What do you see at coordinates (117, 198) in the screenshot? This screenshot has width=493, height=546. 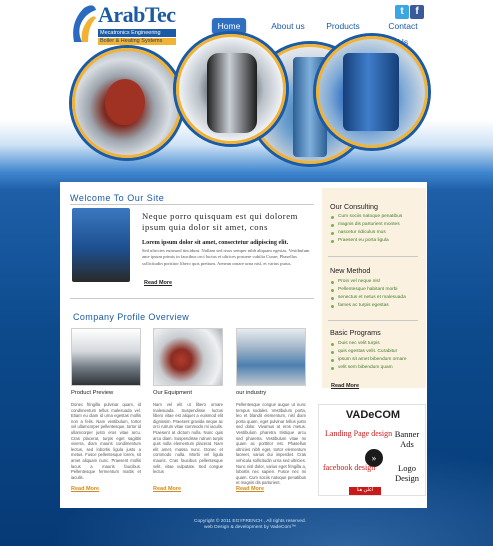 I see `welcome-heading: Welcome To Our Site` at bounding box center [117, 198].